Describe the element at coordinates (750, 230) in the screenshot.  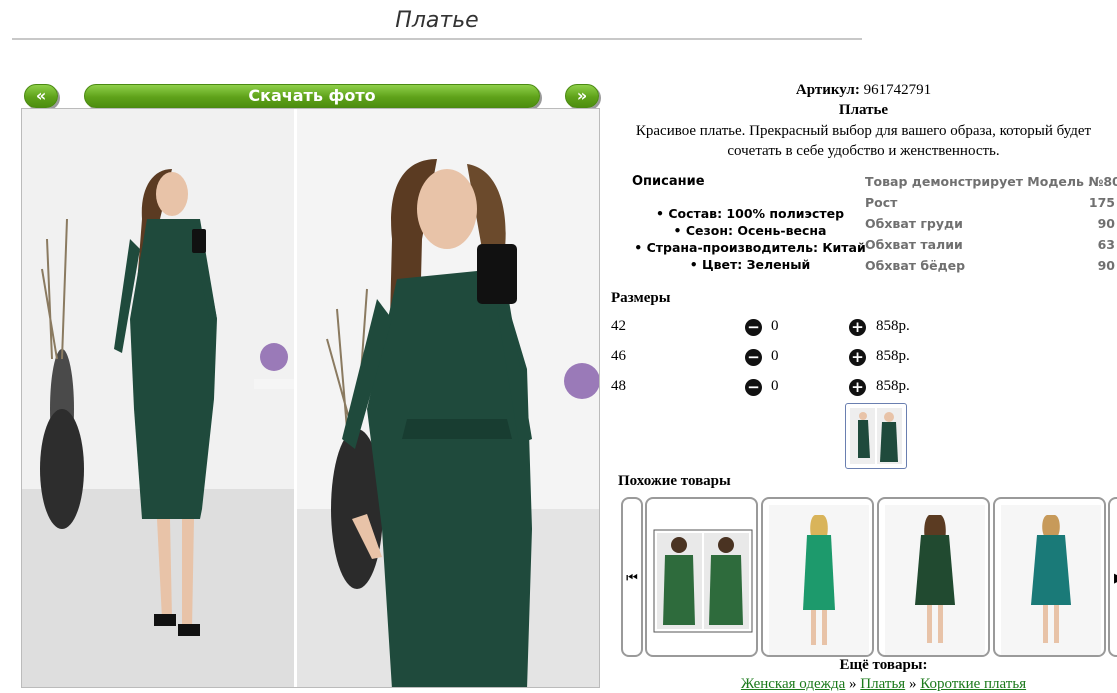
I see `property-item: Сезон: Осень-весна` at that location.